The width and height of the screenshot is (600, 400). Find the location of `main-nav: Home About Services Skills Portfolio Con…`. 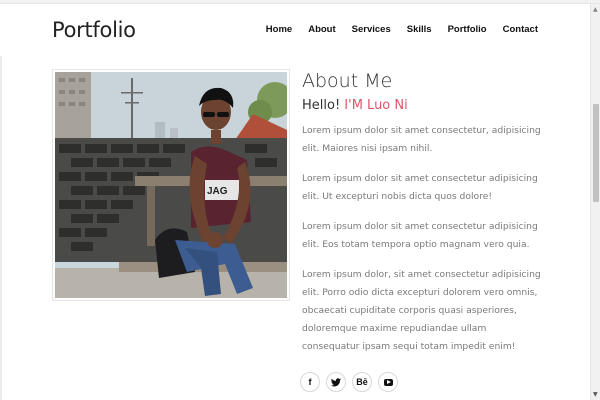

main-nav: Home About Services Skills Portfolio Con… is located at coordinates (394, 29).